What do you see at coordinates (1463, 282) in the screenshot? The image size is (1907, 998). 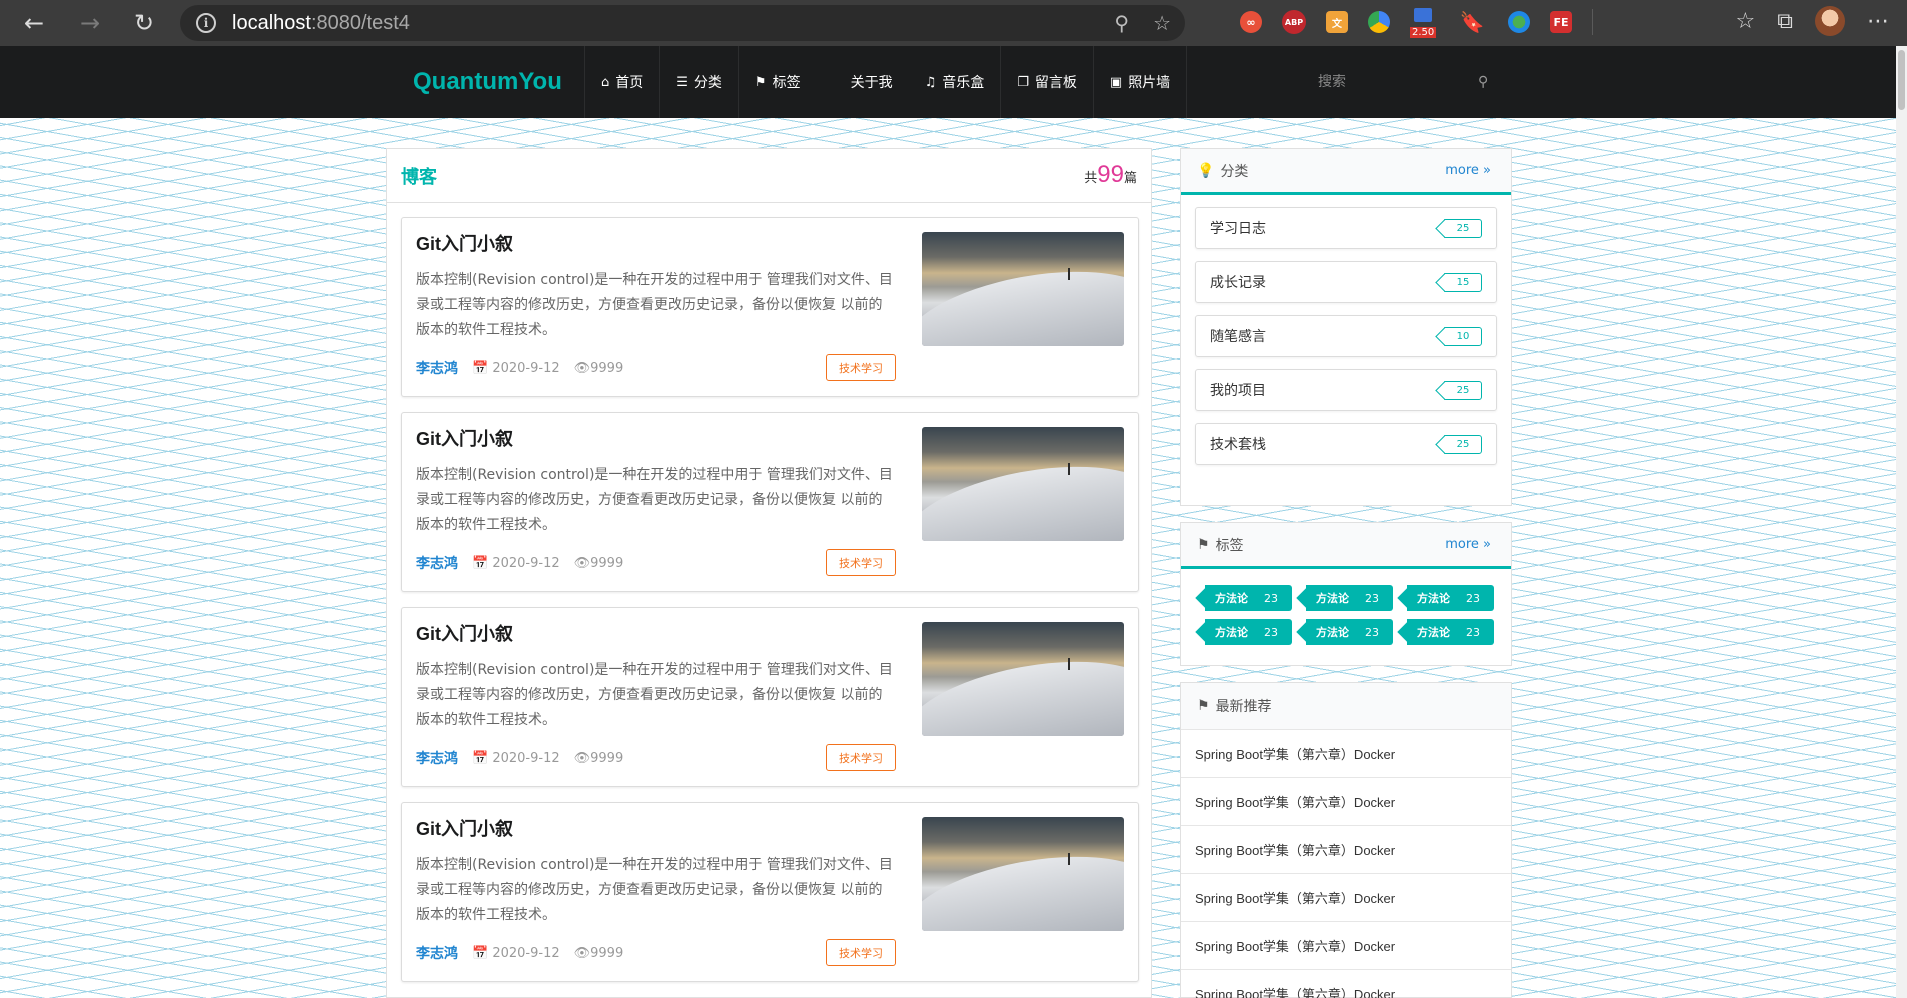 I see `category-count-badge: 15` at bounding box center [1463, 282].